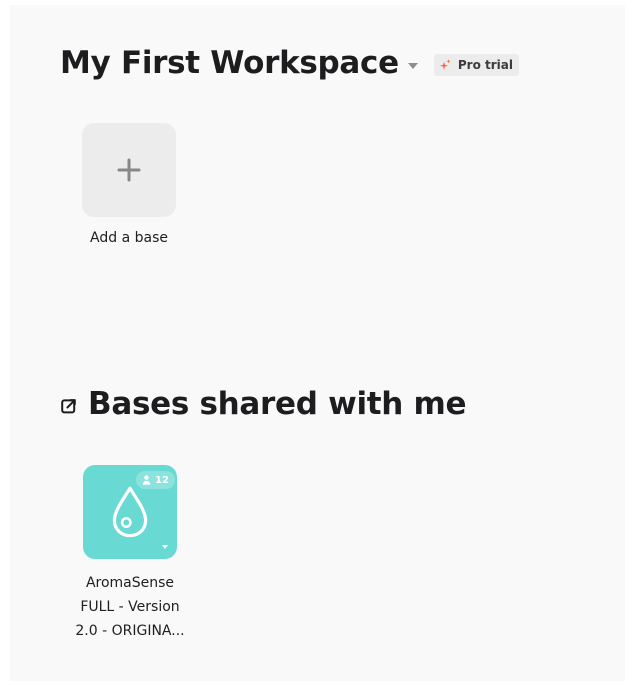 The image size is (632, 685). I want to click on sparkle-icon, so click(445, 64).